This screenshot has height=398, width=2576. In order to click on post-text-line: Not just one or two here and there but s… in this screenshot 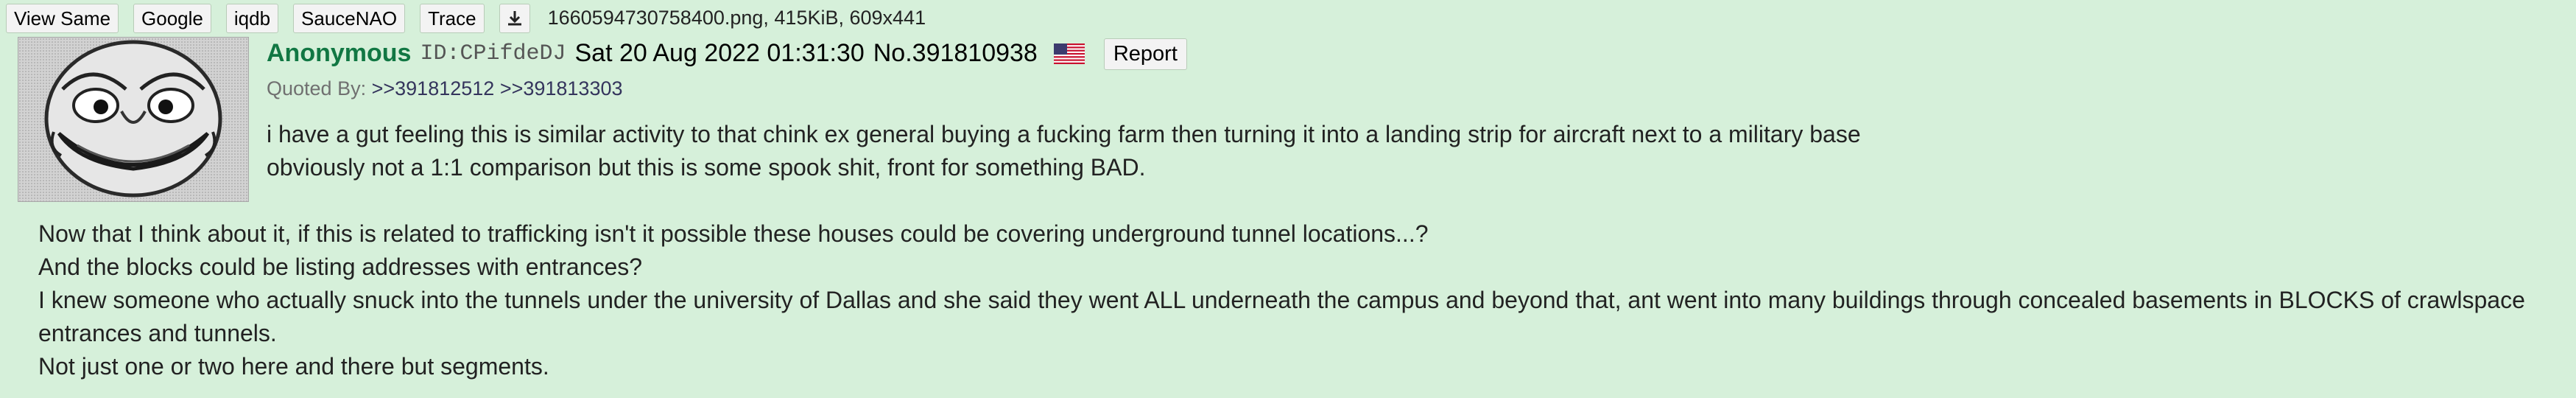, I will do `click(293, 367)`.